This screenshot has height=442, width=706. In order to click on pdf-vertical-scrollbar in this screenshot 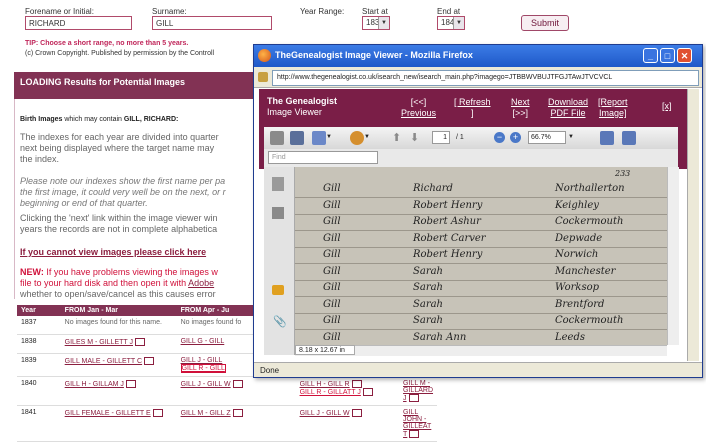, I will do `click(673, 256)`.